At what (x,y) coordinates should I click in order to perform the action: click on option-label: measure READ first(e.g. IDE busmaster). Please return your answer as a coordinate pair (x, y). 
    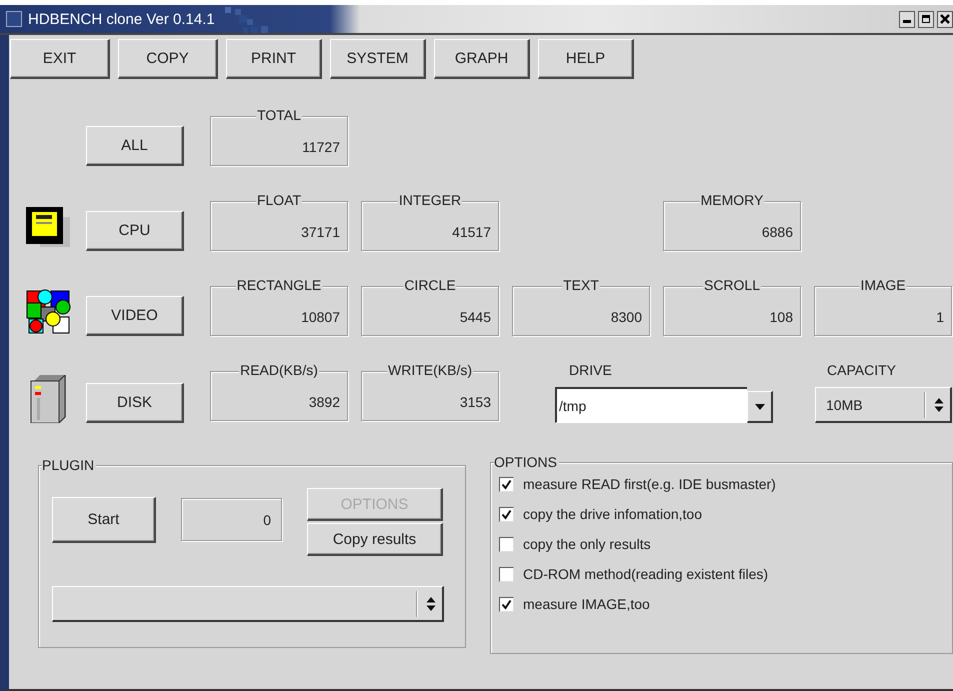
    Looking at the image, I should click on (649, 484).